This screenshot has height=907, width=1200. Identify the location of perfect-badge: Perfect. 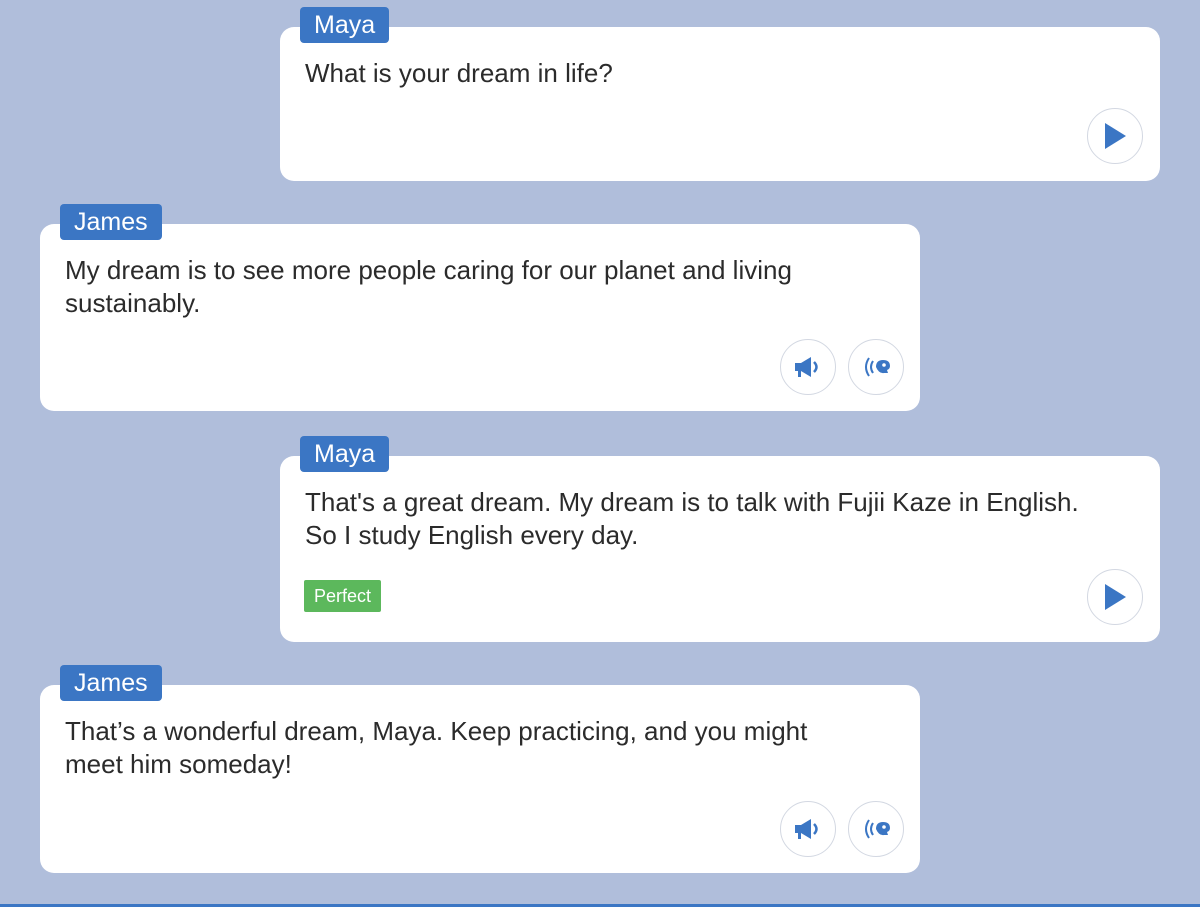
(343, 596).